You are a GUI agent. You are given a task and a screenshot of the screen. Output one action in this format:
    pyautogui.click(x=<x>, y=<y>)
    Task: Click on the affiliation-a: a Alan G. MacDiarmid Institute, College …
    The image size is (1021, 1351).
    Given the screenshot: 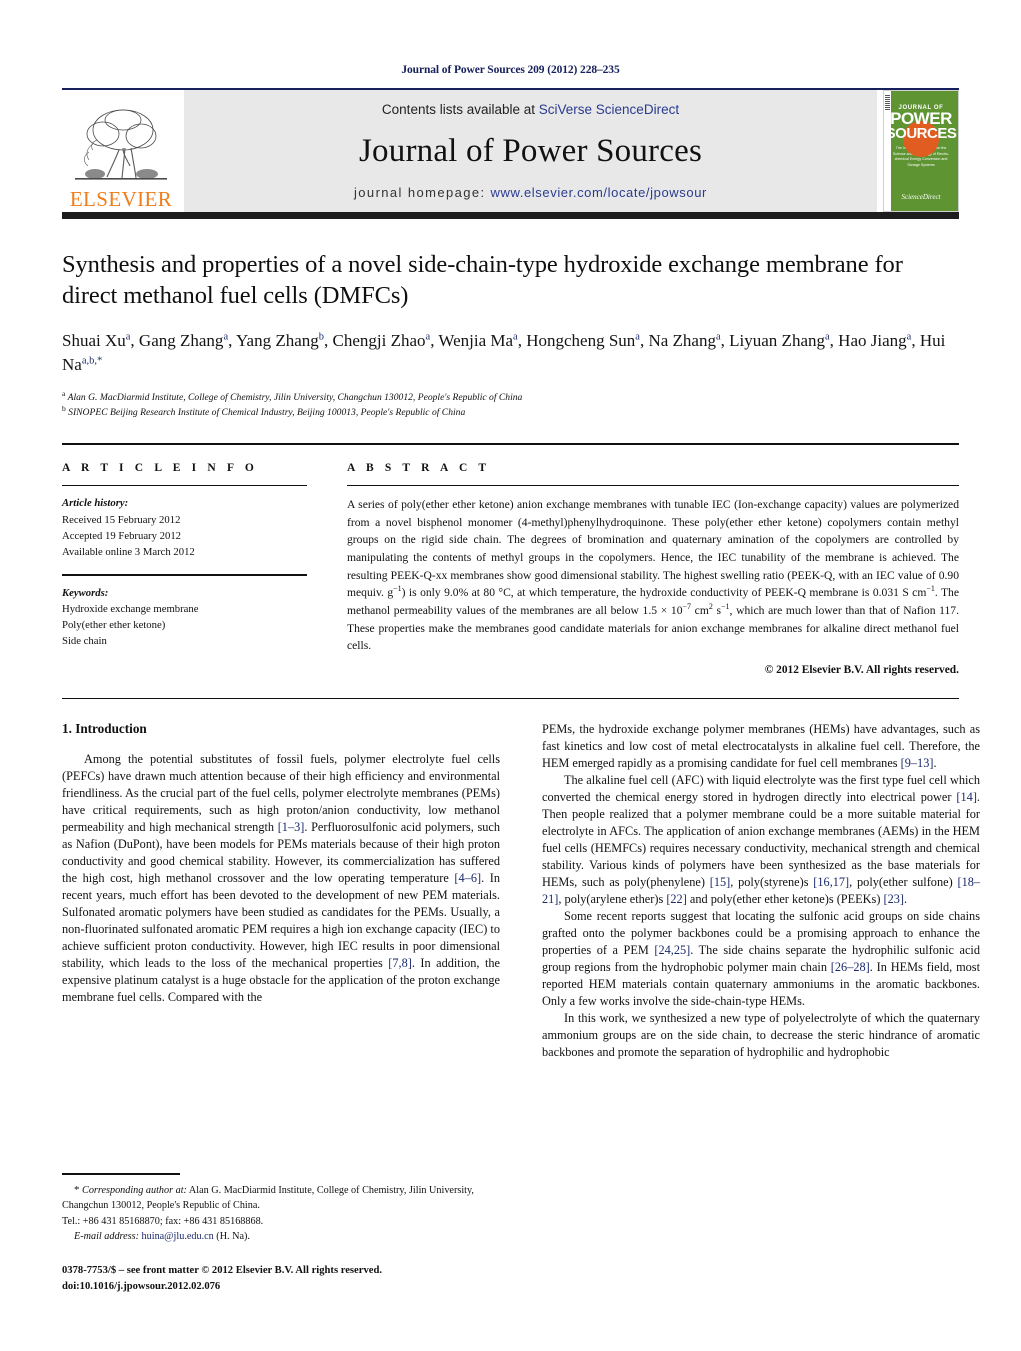 What is the action you would take?
    pyautogui.click(x=292, y=395)
    